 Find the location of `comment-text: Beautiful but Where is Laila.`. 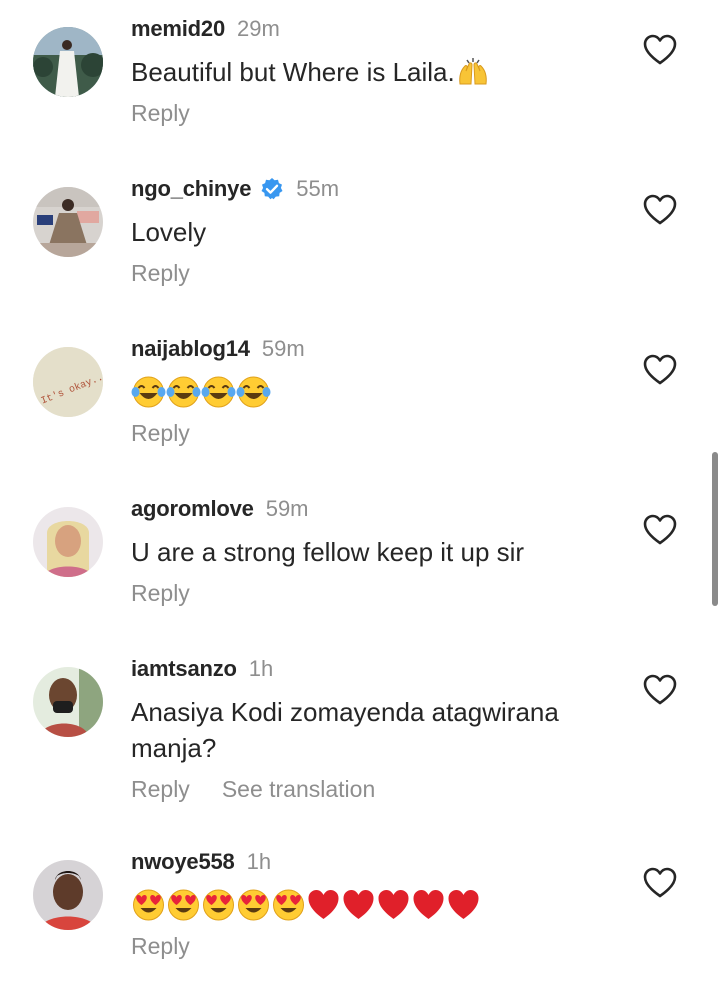

comment-text: Beautiful but Where is Laila. is located at coordinates (380, 72).